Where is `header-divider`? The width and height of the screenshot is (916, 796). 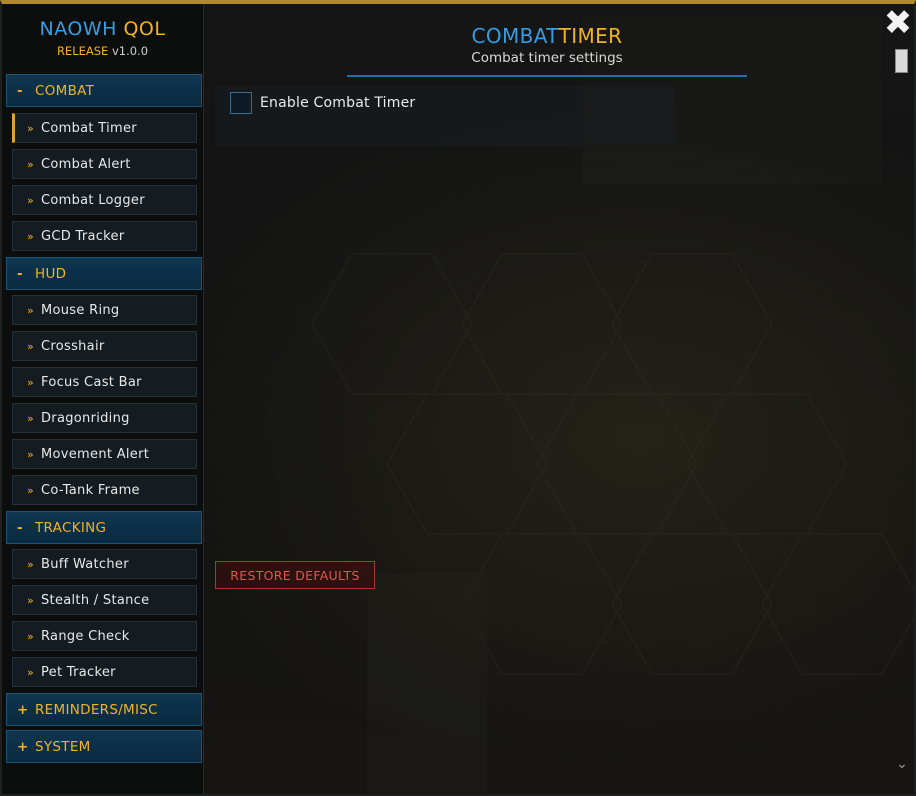 header-divider is located at coordinates (547, 76).